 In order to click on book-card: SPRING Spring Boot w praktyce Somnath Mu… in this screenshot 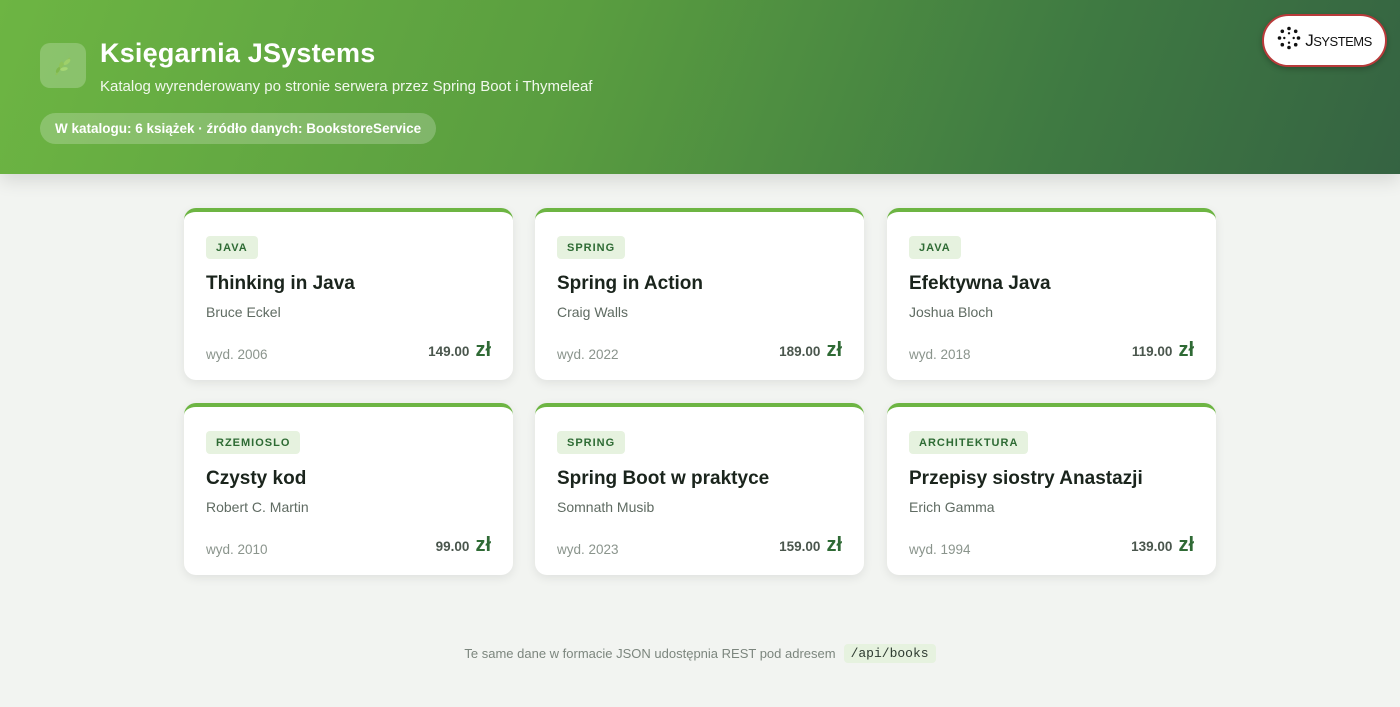, I will do `click(699, 489)`.